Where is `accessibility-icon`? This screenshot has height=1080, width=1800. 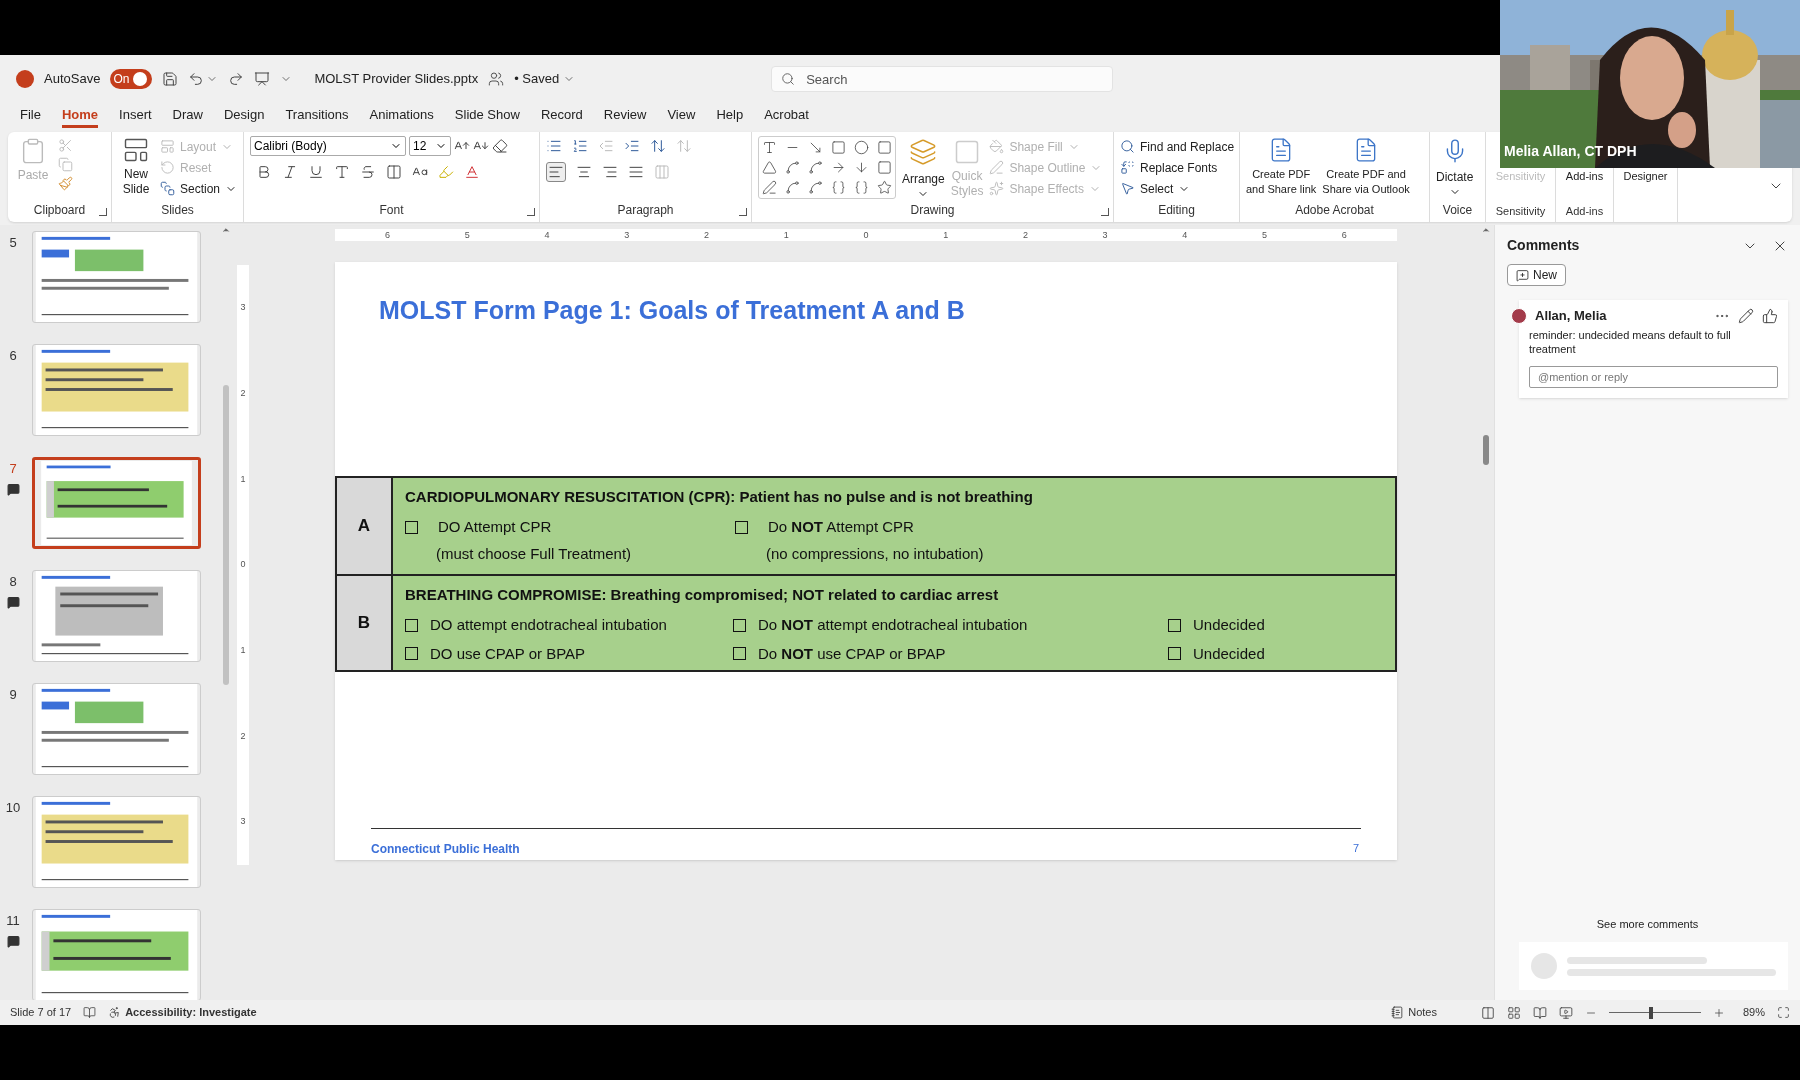
accessibility-icon is located at coordinates (115, 1012).